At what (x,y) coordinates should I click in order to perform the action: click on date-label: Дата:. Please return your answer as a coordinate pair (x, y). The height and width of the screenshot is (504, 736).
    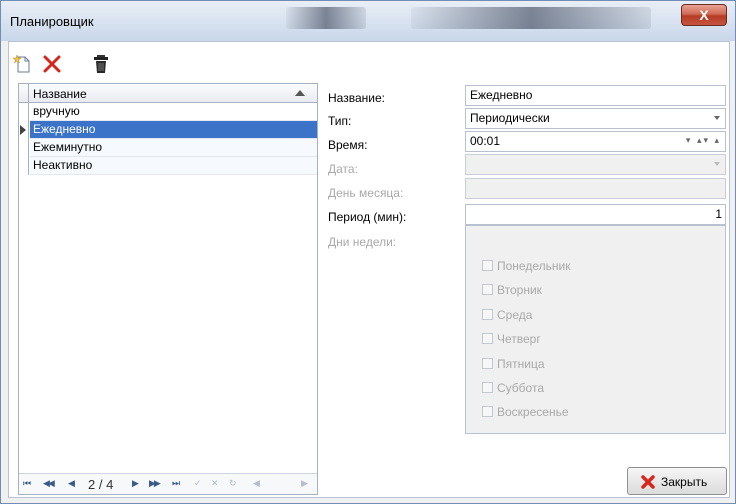
    Looking at the image, I should click on (343, 169).